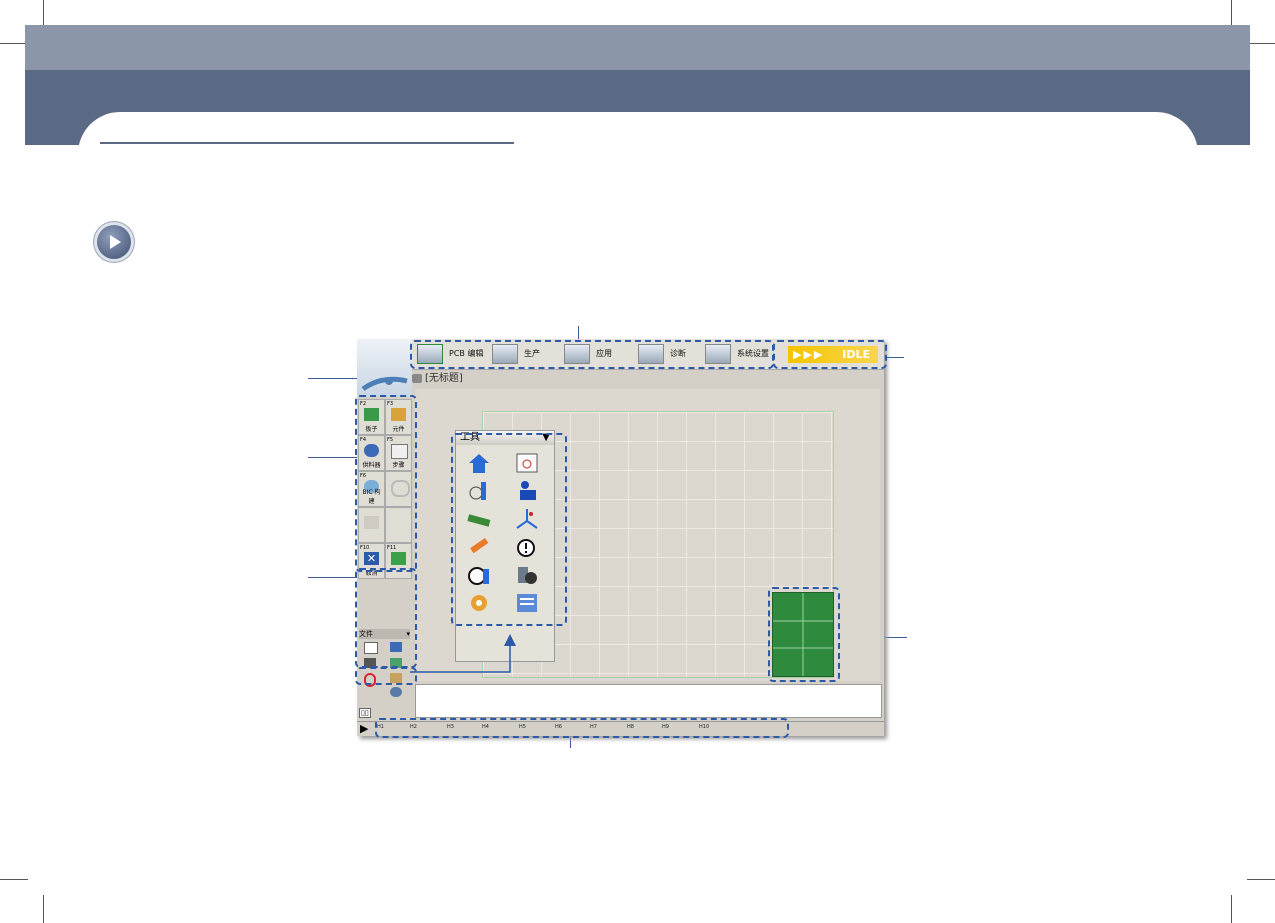 Image resolution: width=1275 pixels, height=923 pixels. I want to click on logo-swoosh-icon, so click(384, 384).